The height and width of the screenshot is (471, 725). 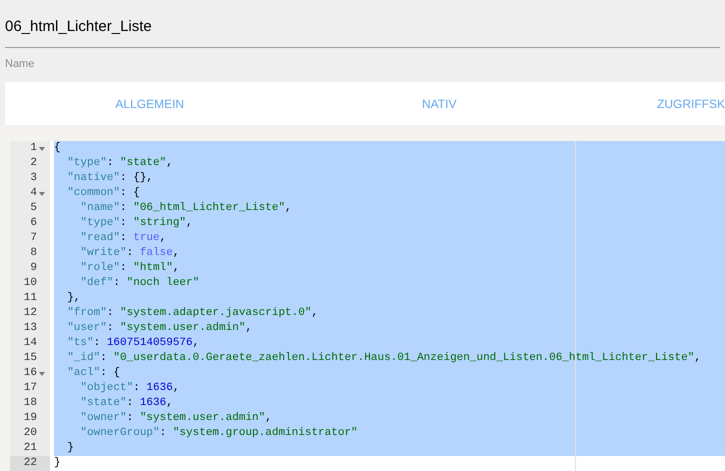 I want to click on line-number: 8, so click(x=30, y=253).